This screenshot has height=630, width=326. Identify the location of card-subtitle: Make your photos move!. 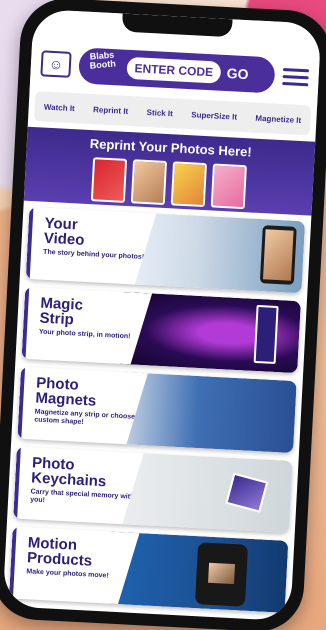
(67, 574).